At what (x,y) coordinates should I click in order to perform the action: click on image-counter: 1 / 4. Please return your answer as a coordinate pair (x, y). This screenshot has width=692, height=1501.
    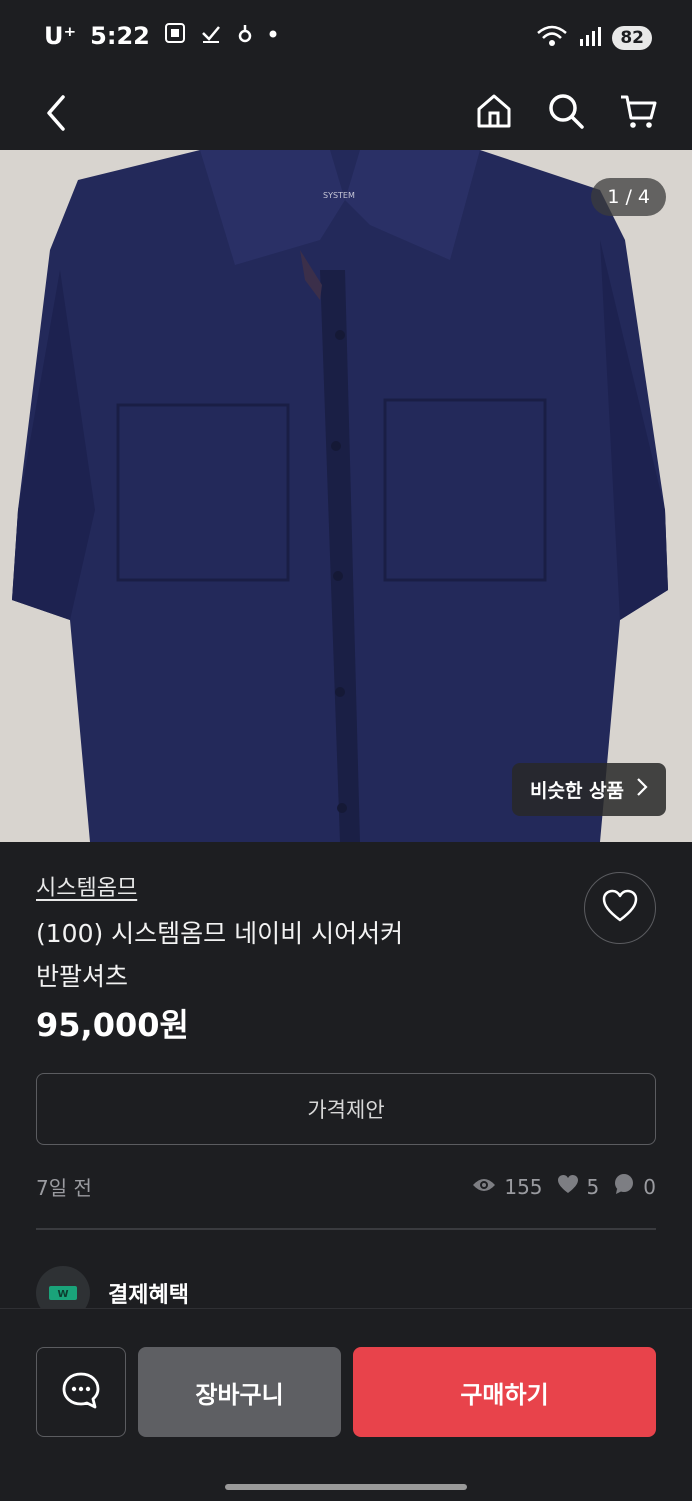
    Looking at the image, I should click on (628, 197).